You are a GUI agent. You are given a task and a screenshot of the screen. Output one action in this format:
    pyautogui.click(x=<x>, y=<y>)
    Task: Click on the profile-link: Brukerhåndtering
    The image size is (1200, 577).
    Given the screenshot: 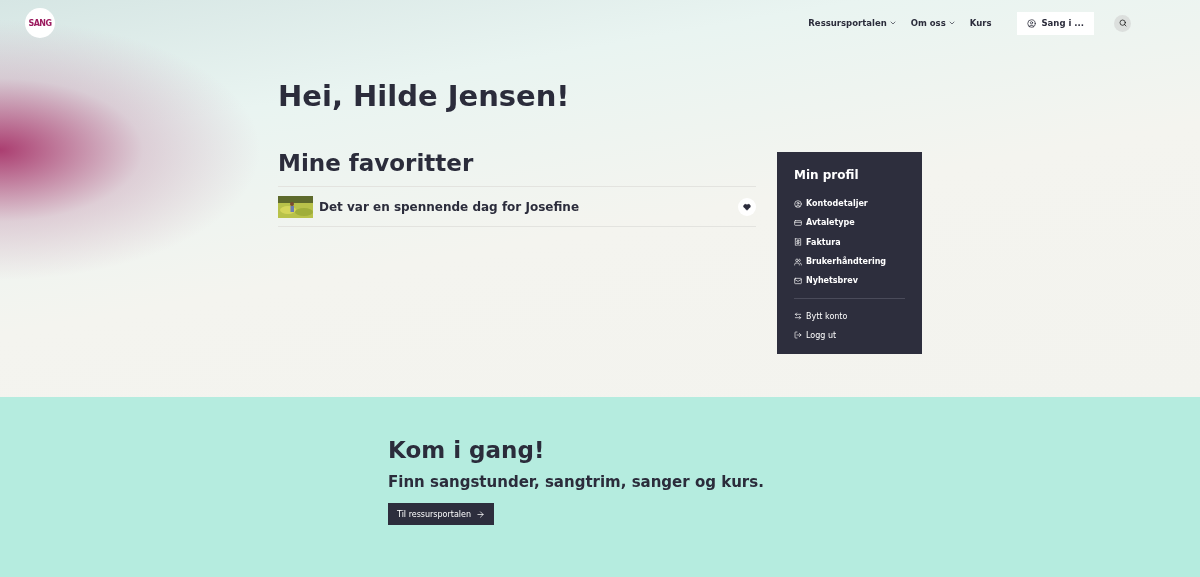 What is the action you would take?
    pyautogui.click(x=849, y=261)
    